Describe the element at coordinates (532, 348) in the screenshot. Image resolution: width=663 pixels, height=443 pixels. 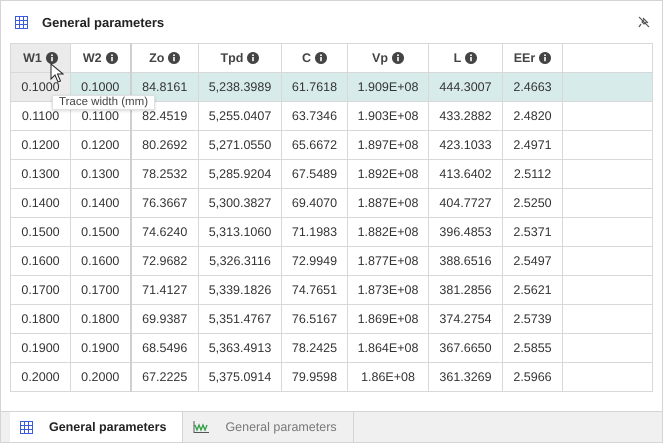
I see `table-cell: 2.5855` at that location.